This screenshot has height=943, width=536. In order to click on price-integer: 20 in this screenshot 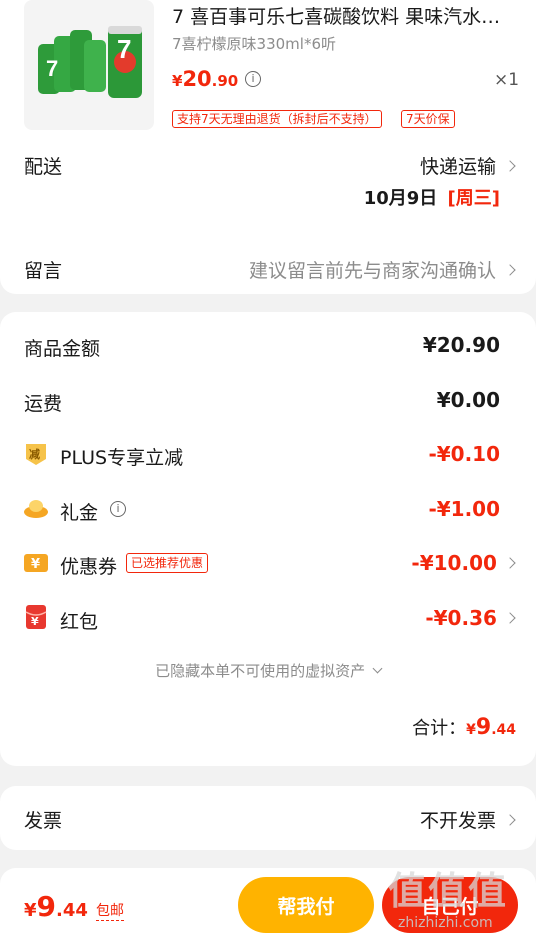, I will do `click(197, 79)`.